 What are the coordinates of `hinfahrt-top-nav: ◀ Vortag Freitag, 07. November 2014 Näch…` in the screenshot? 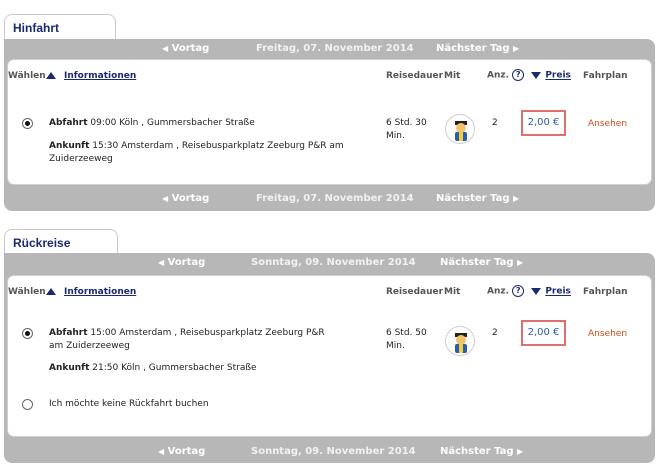 It's located at (329, 49).